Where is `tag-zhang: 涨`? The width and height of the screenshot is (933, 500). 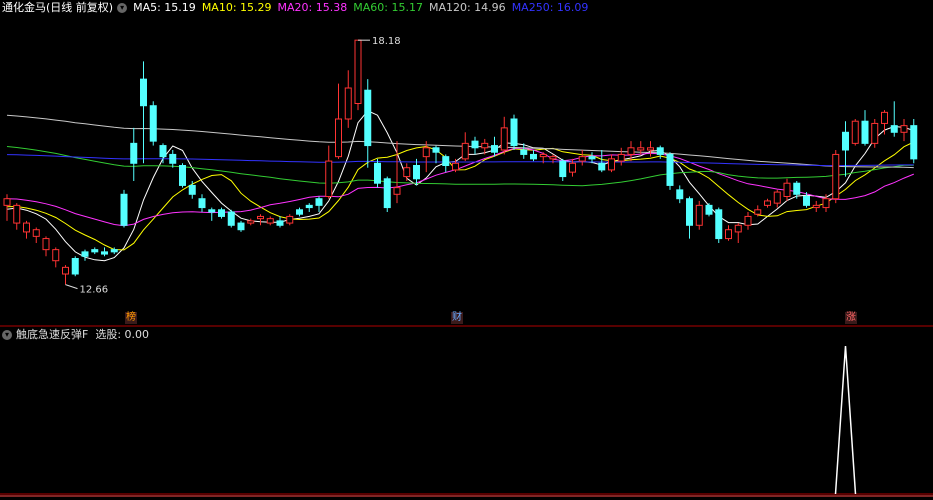 tag-zhang: 涨 is located at coordinates (851, 318).